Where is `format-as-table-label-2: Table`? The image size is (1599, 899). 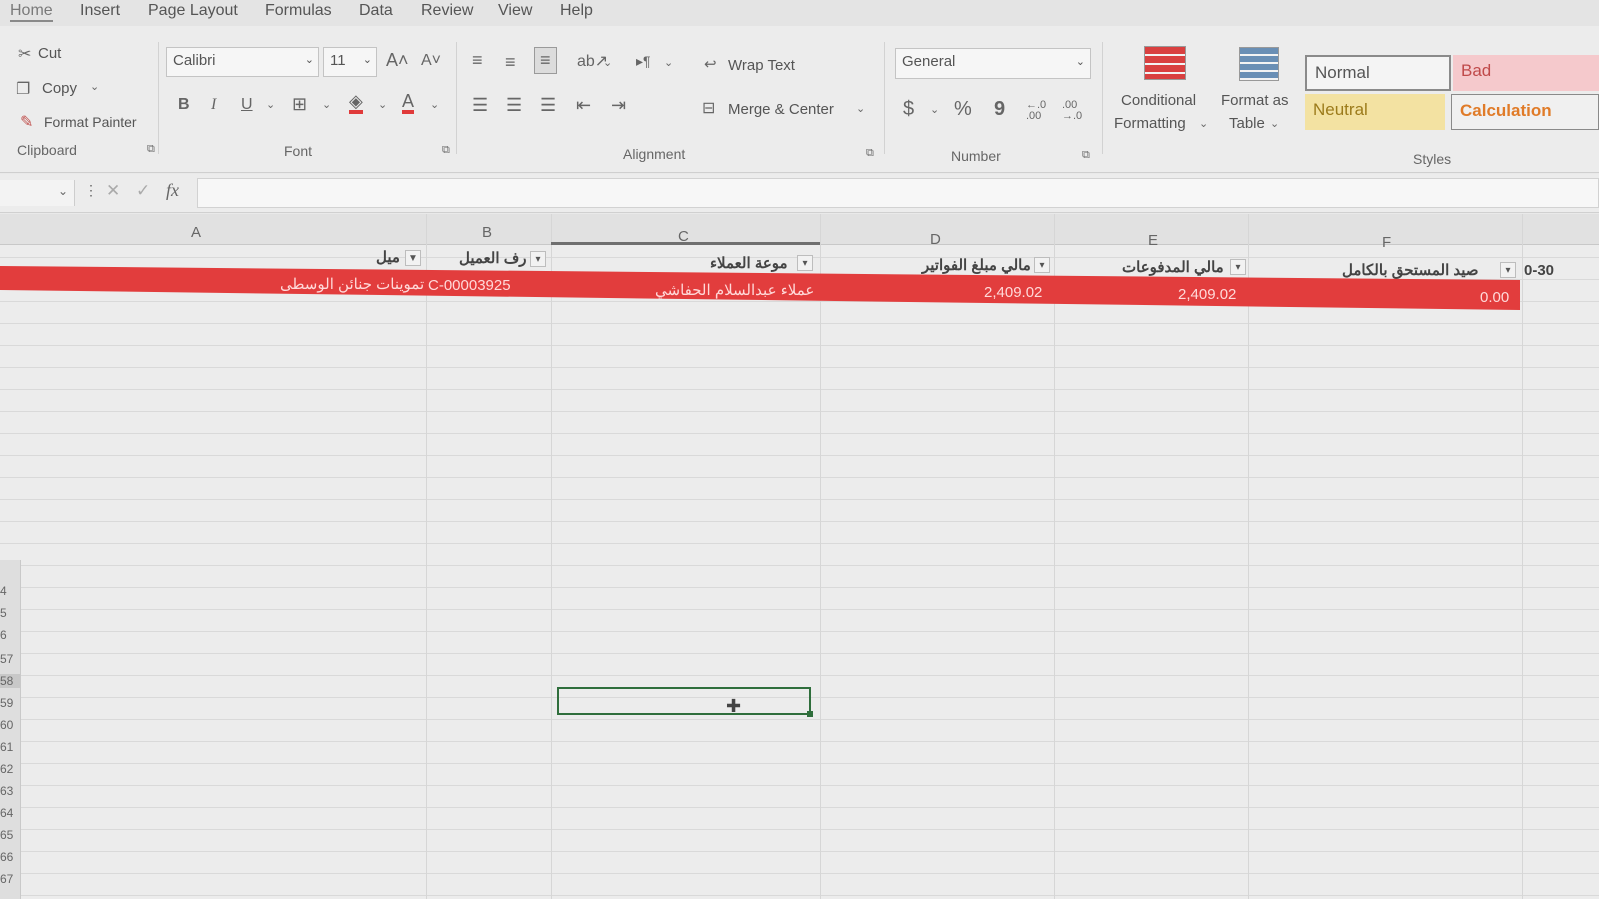 format-as-table-label-2: Table is located at coordinates (1247, 123).